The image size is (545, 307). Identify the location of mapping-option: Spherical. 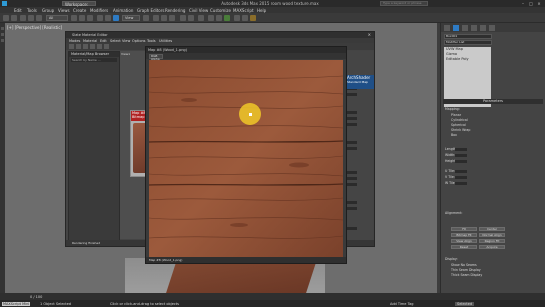
(458, 125).